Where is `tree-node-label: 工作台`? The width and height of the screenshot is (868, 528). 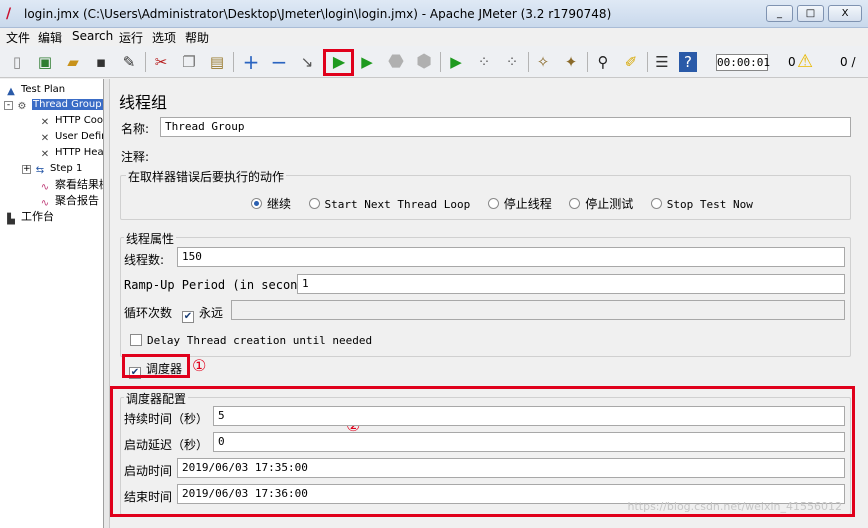 tree-node-label: 工作台 is located at coordinates (37, 216).